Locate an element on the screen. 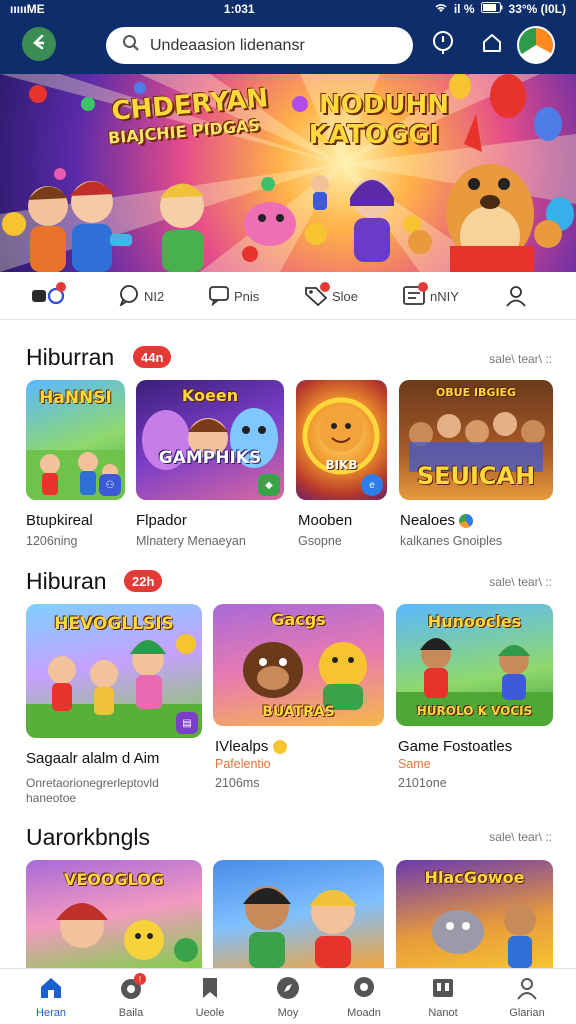 This screenshot has height=1024, width=576. profile-icon is located at coordinates (516, 297).